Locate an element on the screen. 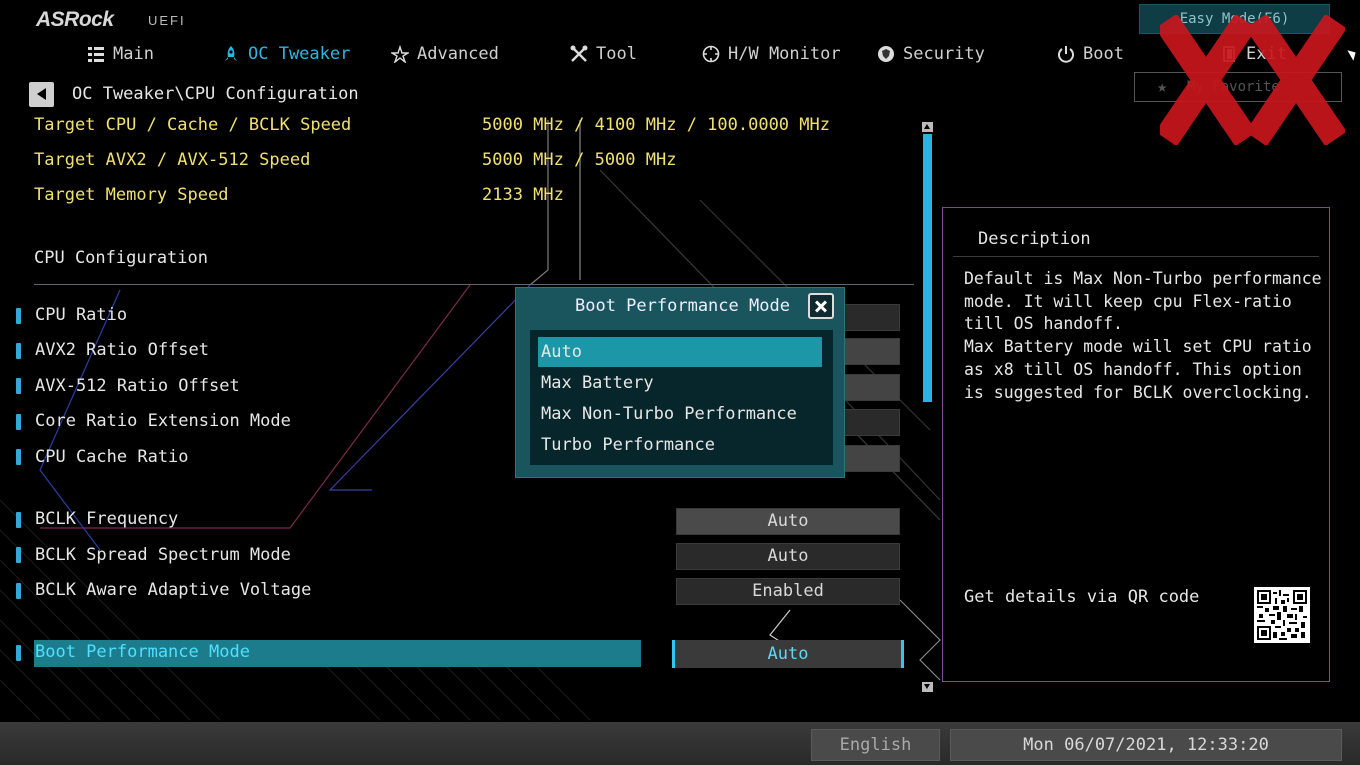 This screenshot has width=1360, height=765. uefi-label: UEFI is located at coordinates (167, 20).